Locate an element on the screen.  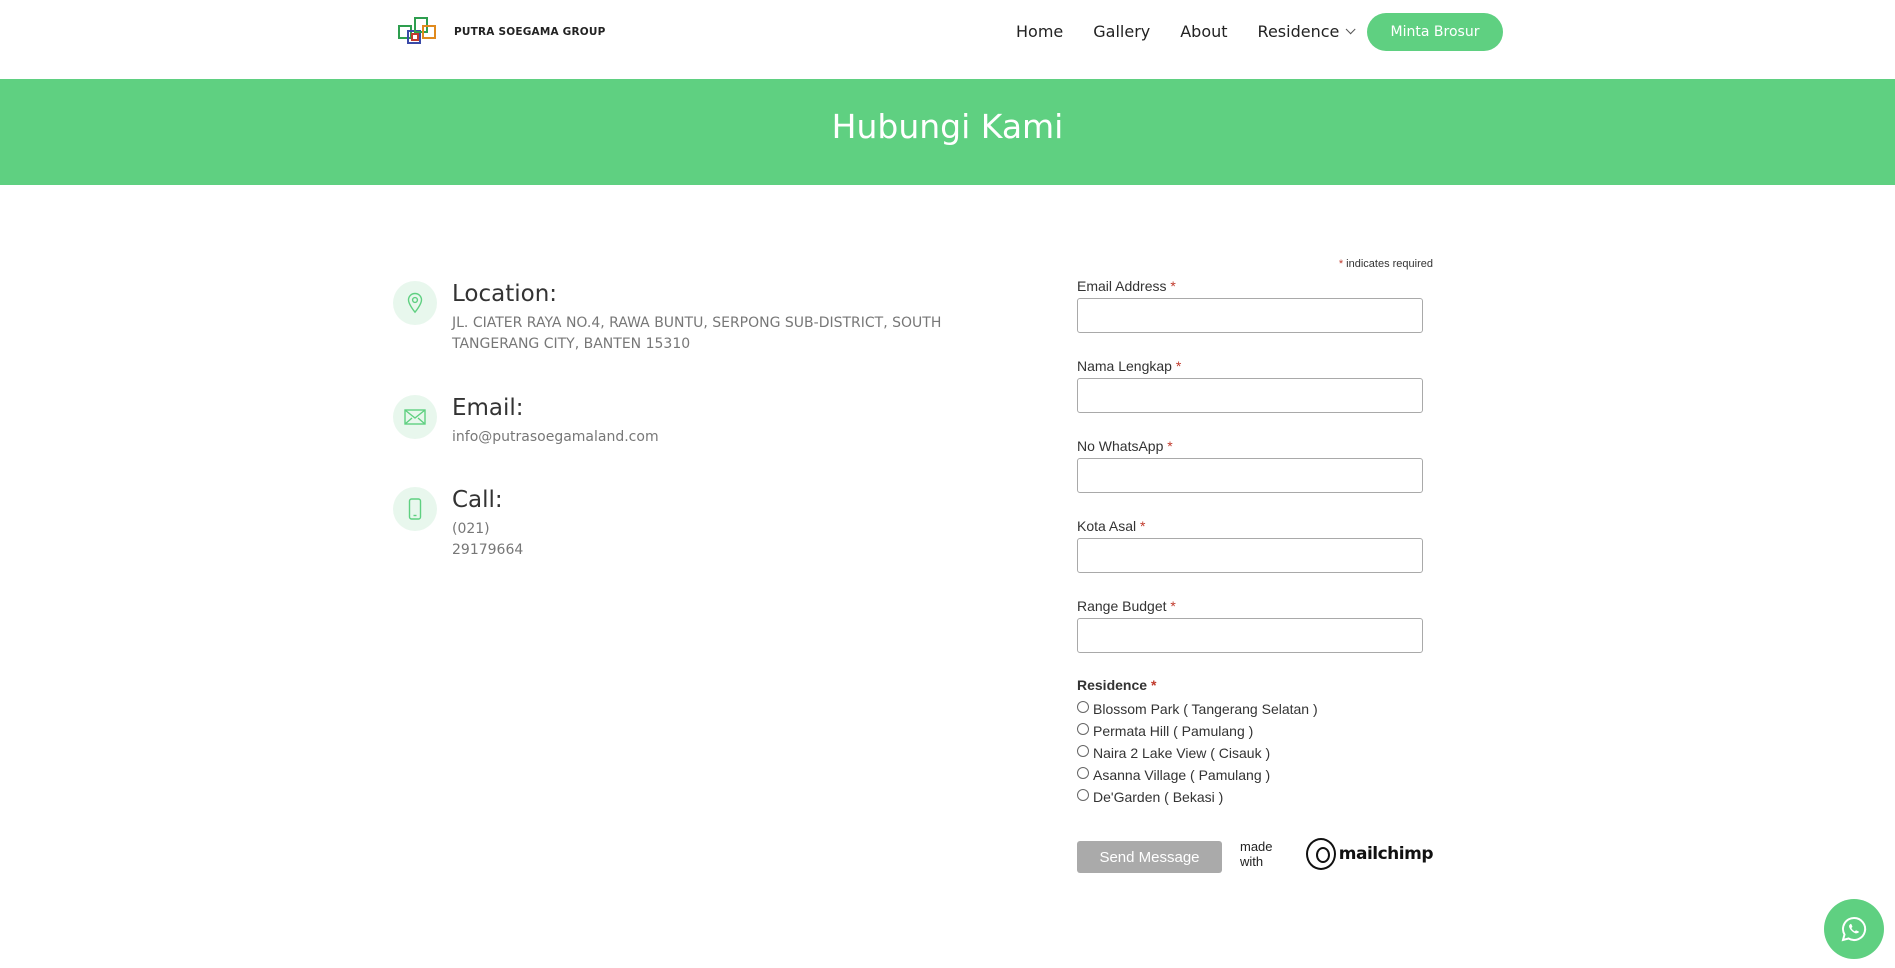
location-title: Location: is located at coordinates (505, 294).